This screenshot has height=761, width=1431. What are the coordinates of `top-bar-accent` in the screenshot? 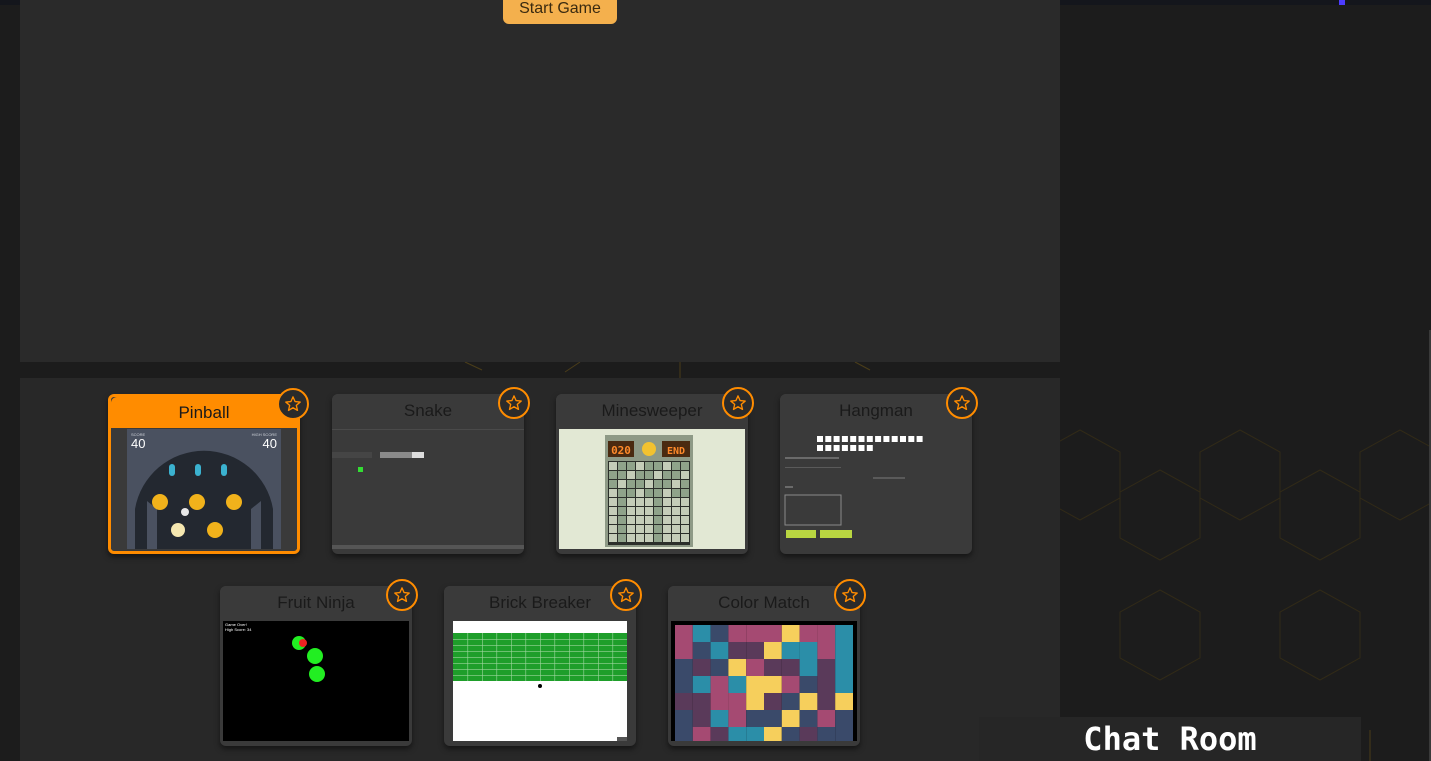 It's located at (1342, 2).